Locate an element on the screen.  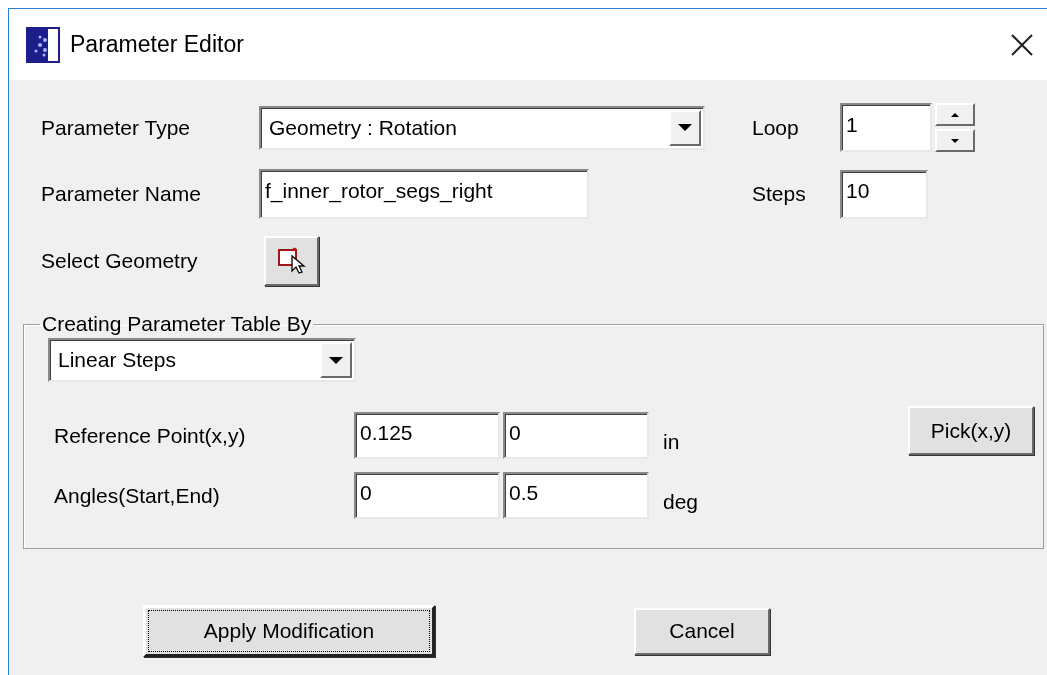
input-field: 0.5 is located at coordinates (576, 495).